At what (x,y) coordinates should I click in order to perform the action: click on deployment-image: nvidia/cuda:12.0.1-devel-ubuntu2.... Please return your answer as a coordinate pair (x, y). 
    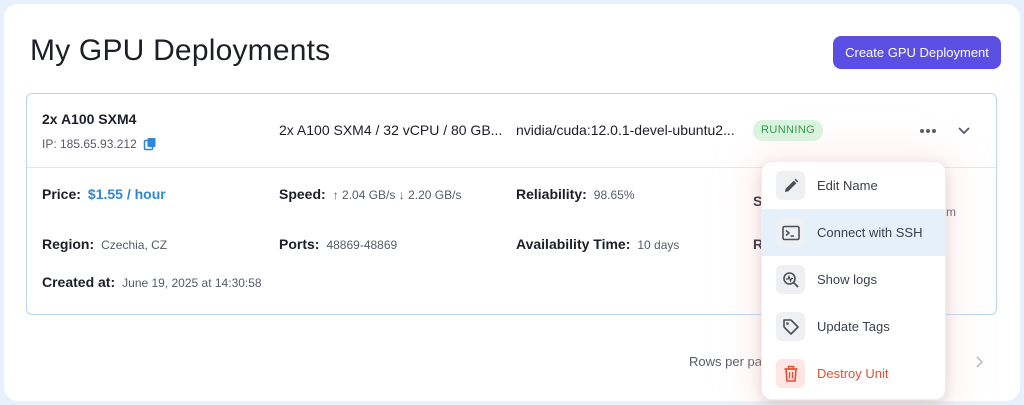
    Looking at the image, I should click on (625, 130).